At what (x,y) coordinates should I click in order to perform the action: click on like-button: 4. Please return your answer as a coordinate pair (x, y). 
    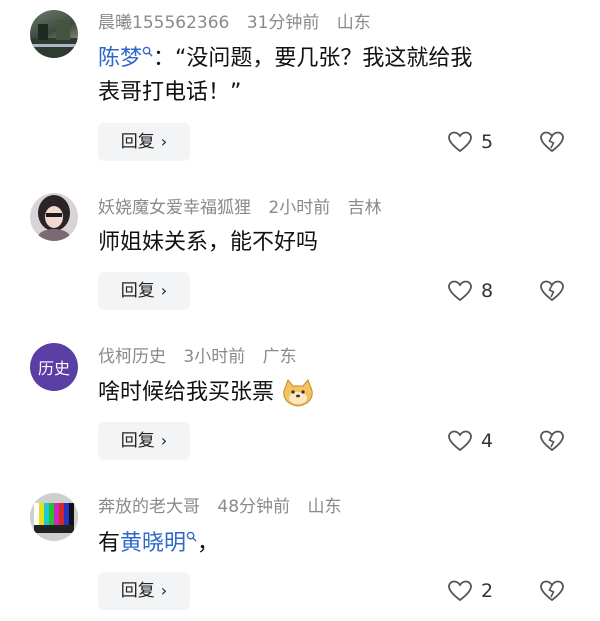
    Looking at the image, I should click on (470, 441).